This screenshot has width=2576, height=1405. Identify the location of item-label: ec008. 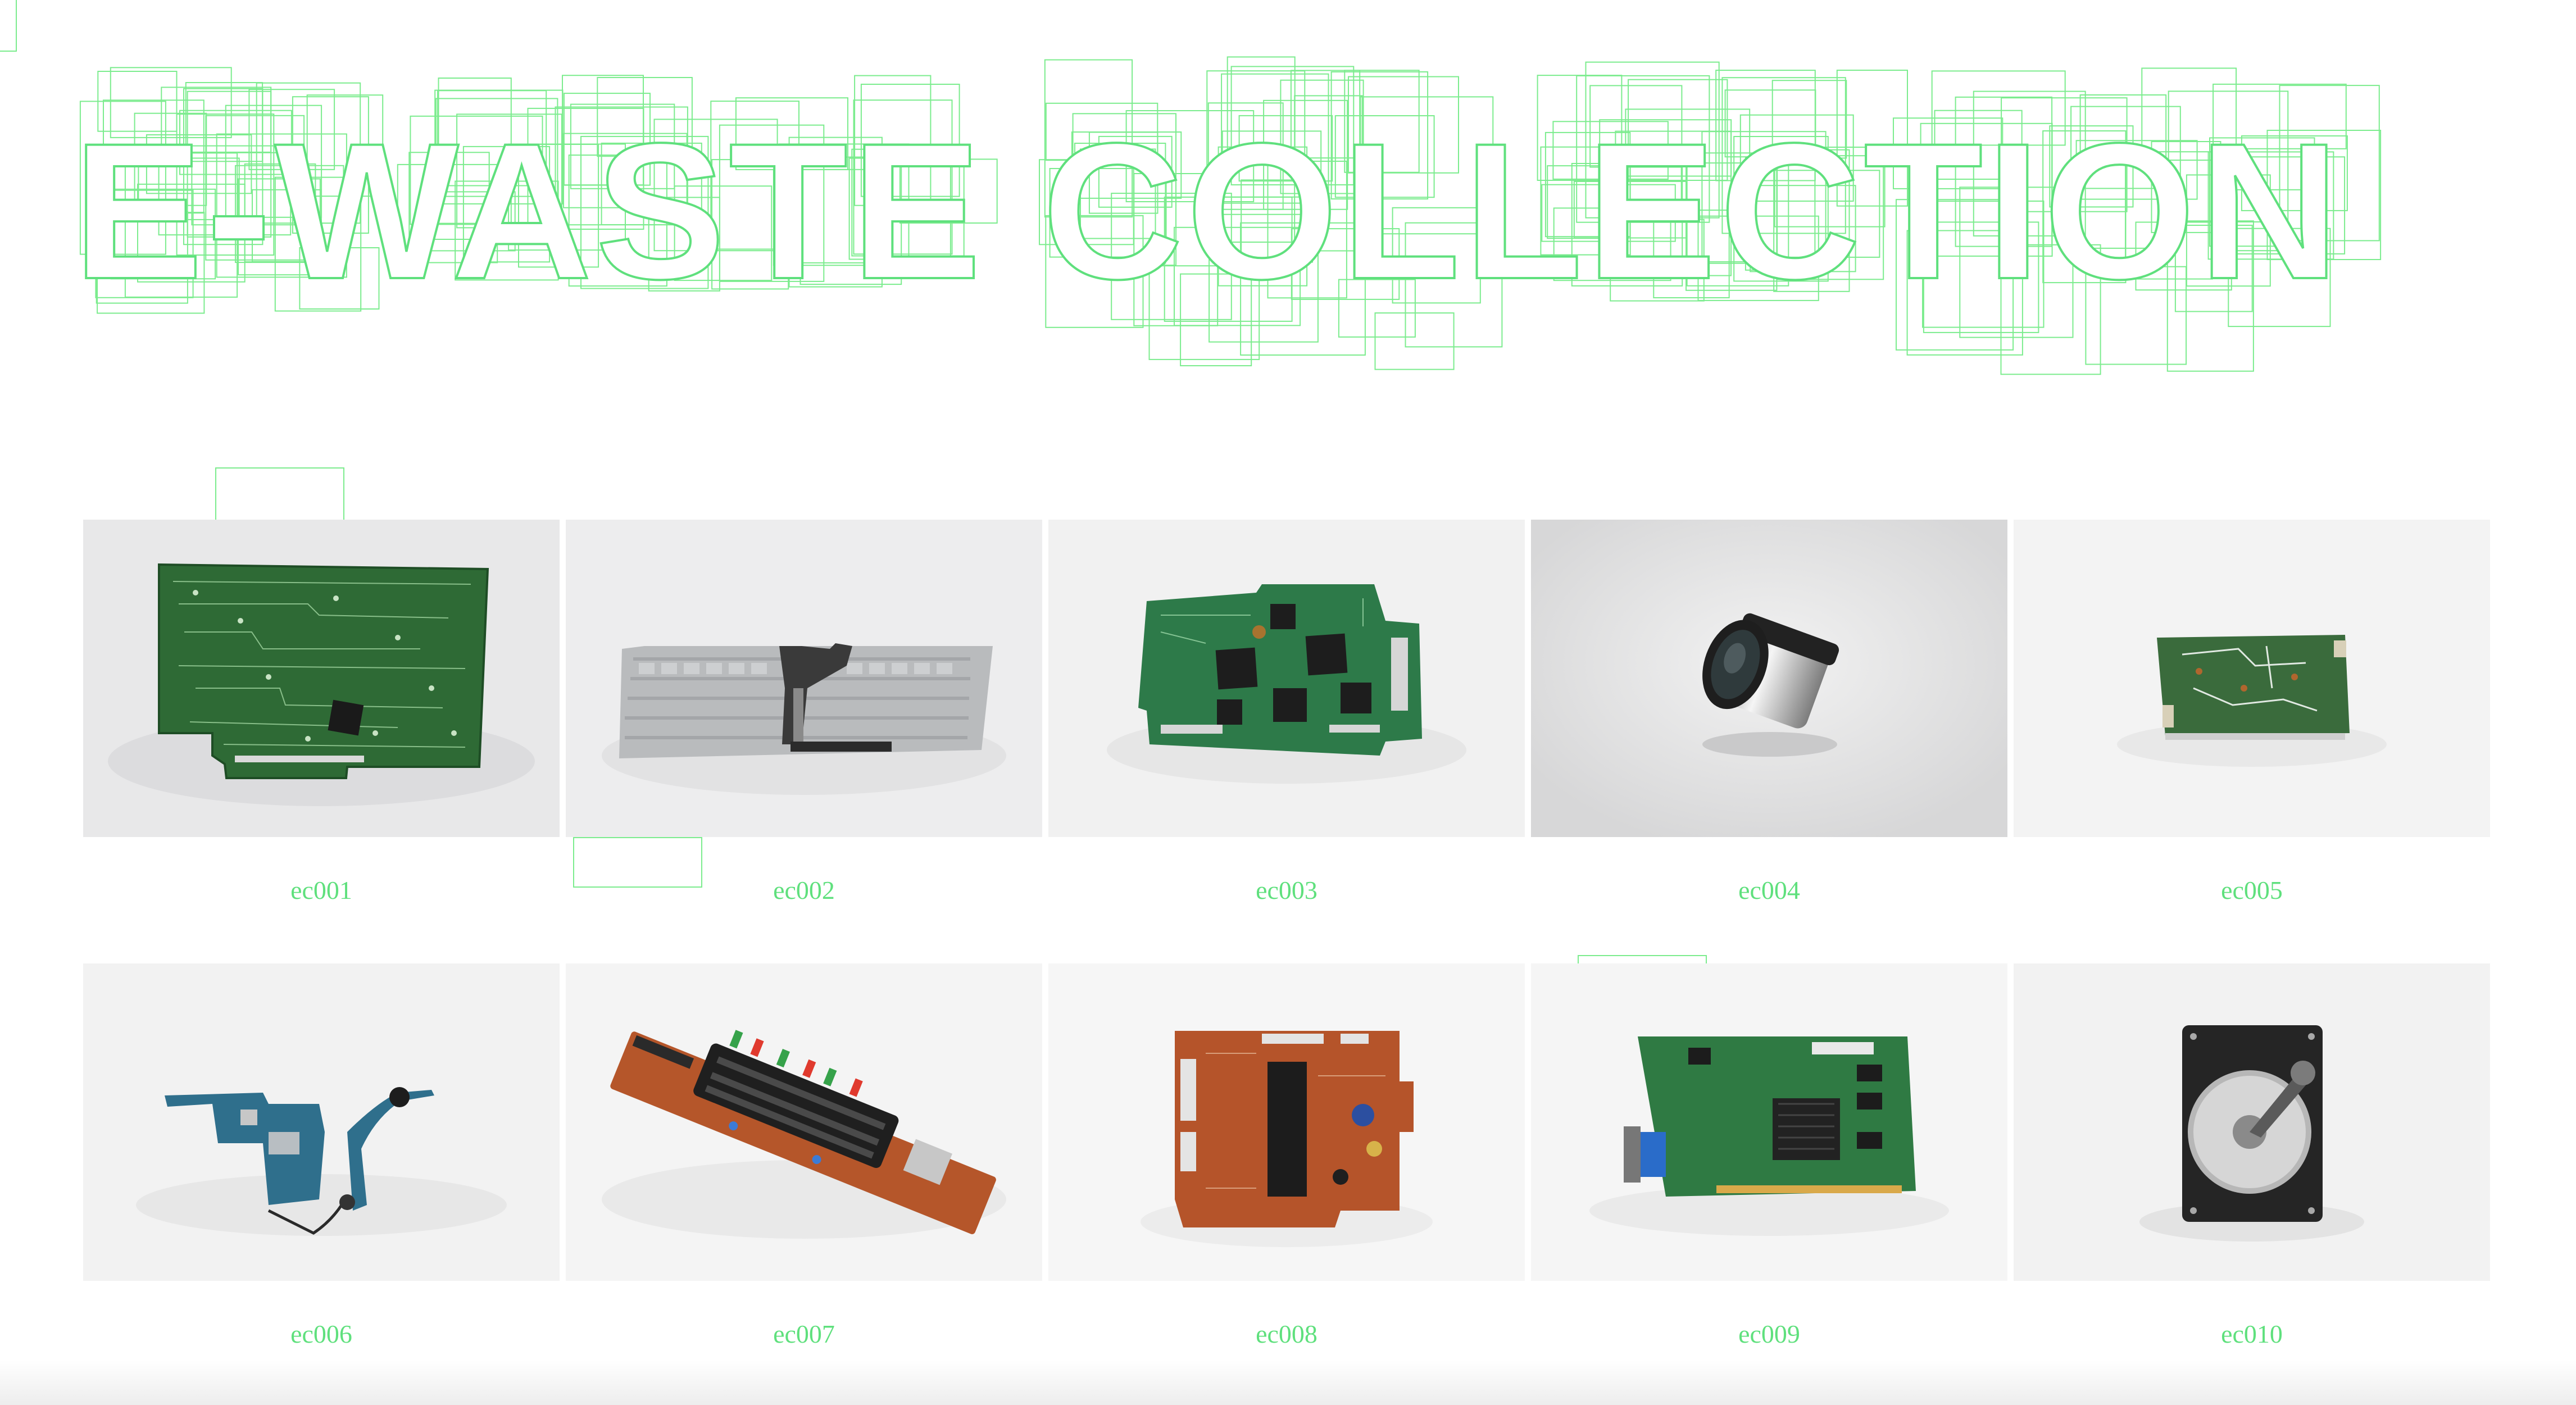
(1287, 1334).